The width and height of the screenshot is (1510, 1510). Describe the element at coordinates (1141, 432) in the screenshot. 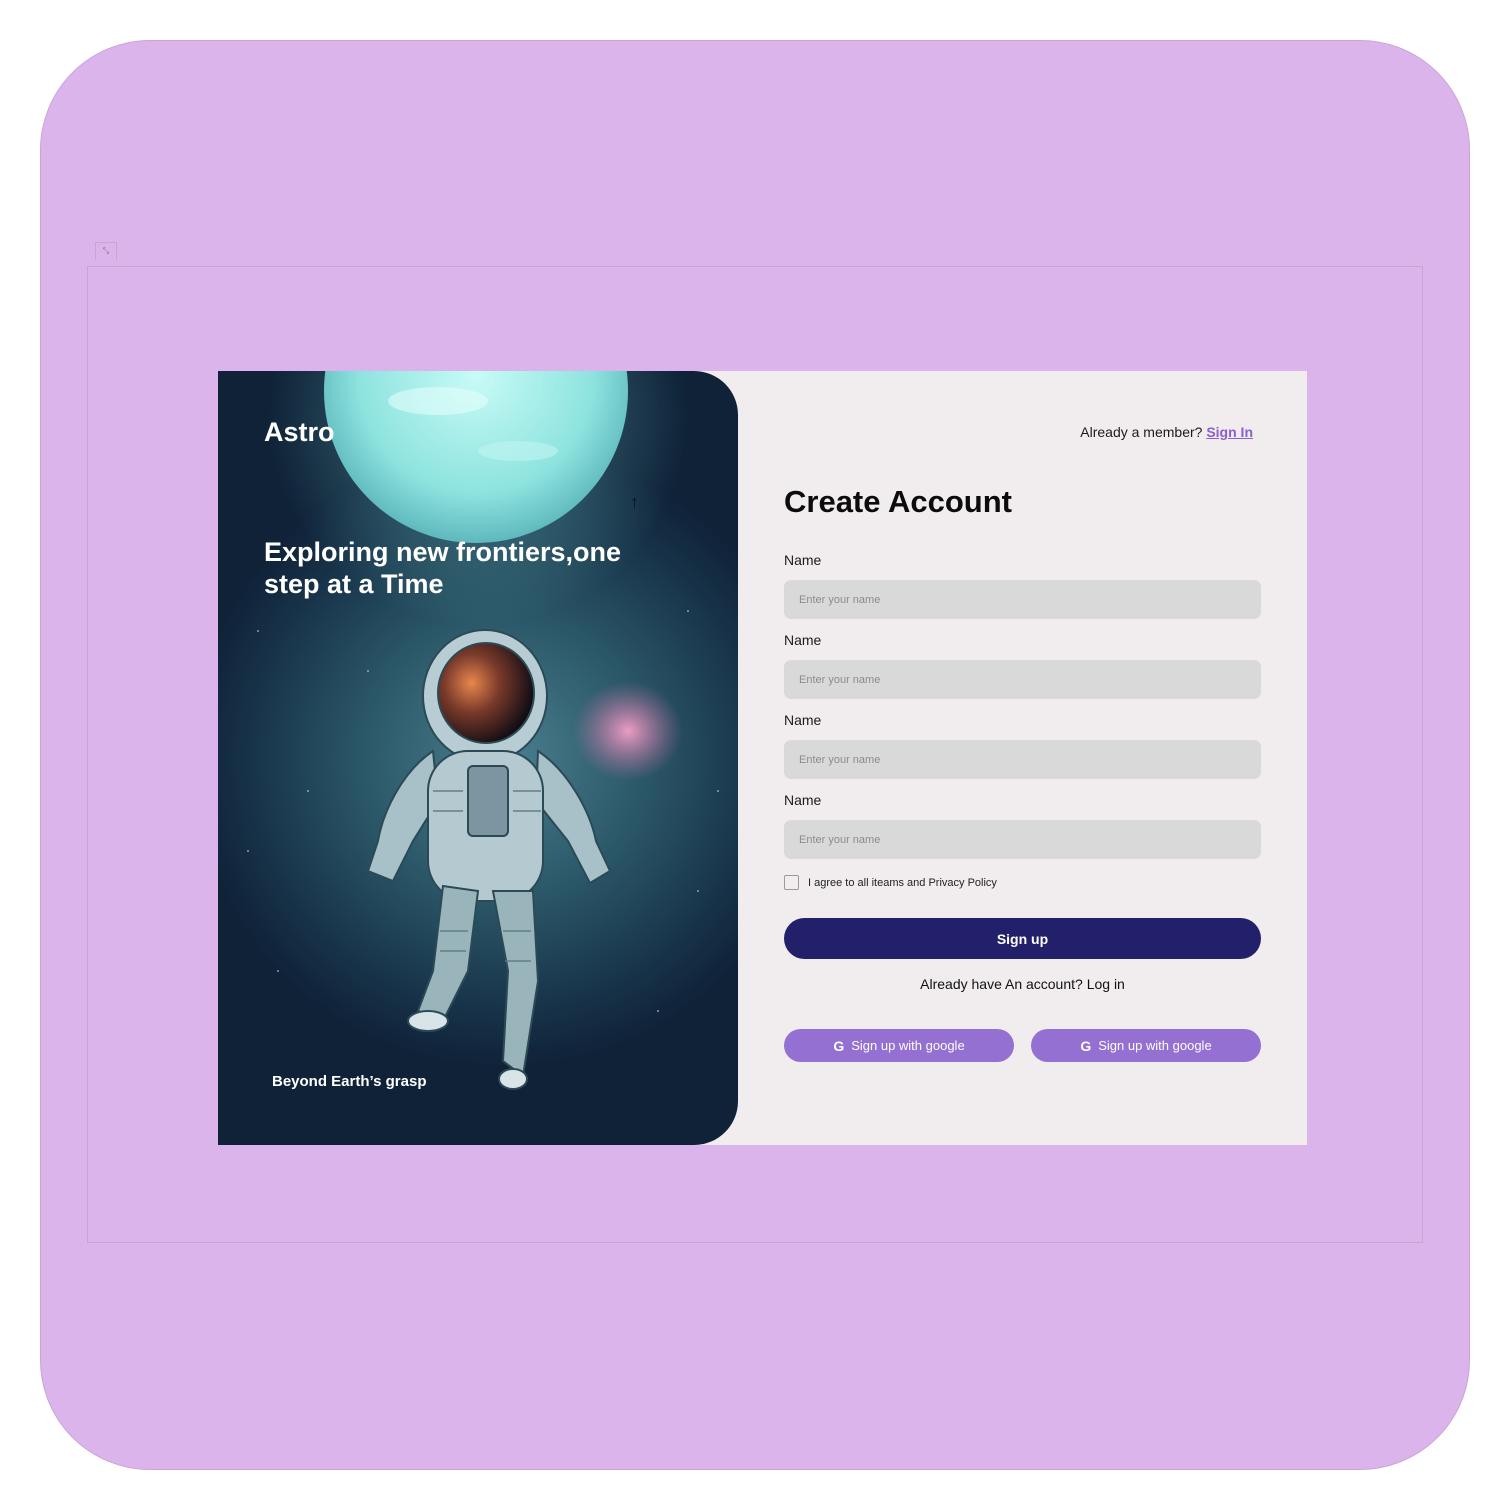

I see `already-member-text: Already a member?` at that location.